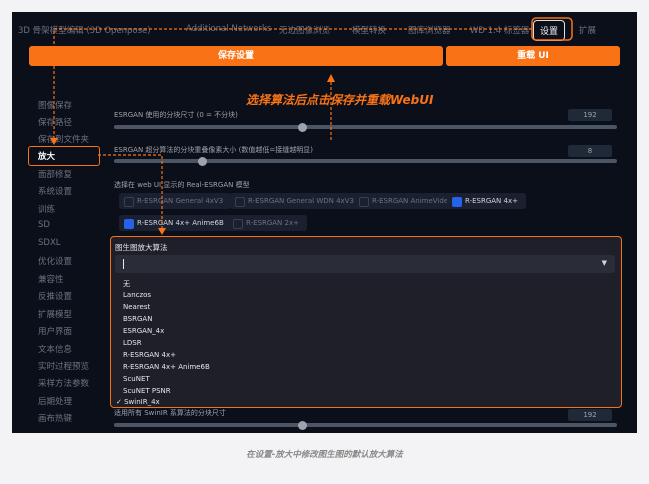 The height and width of the screenshot is (484, 649). Describe the element at coordinates (130, 192) in the screenshot. I see `arrow-sidebar-to-dropdown` at that location.